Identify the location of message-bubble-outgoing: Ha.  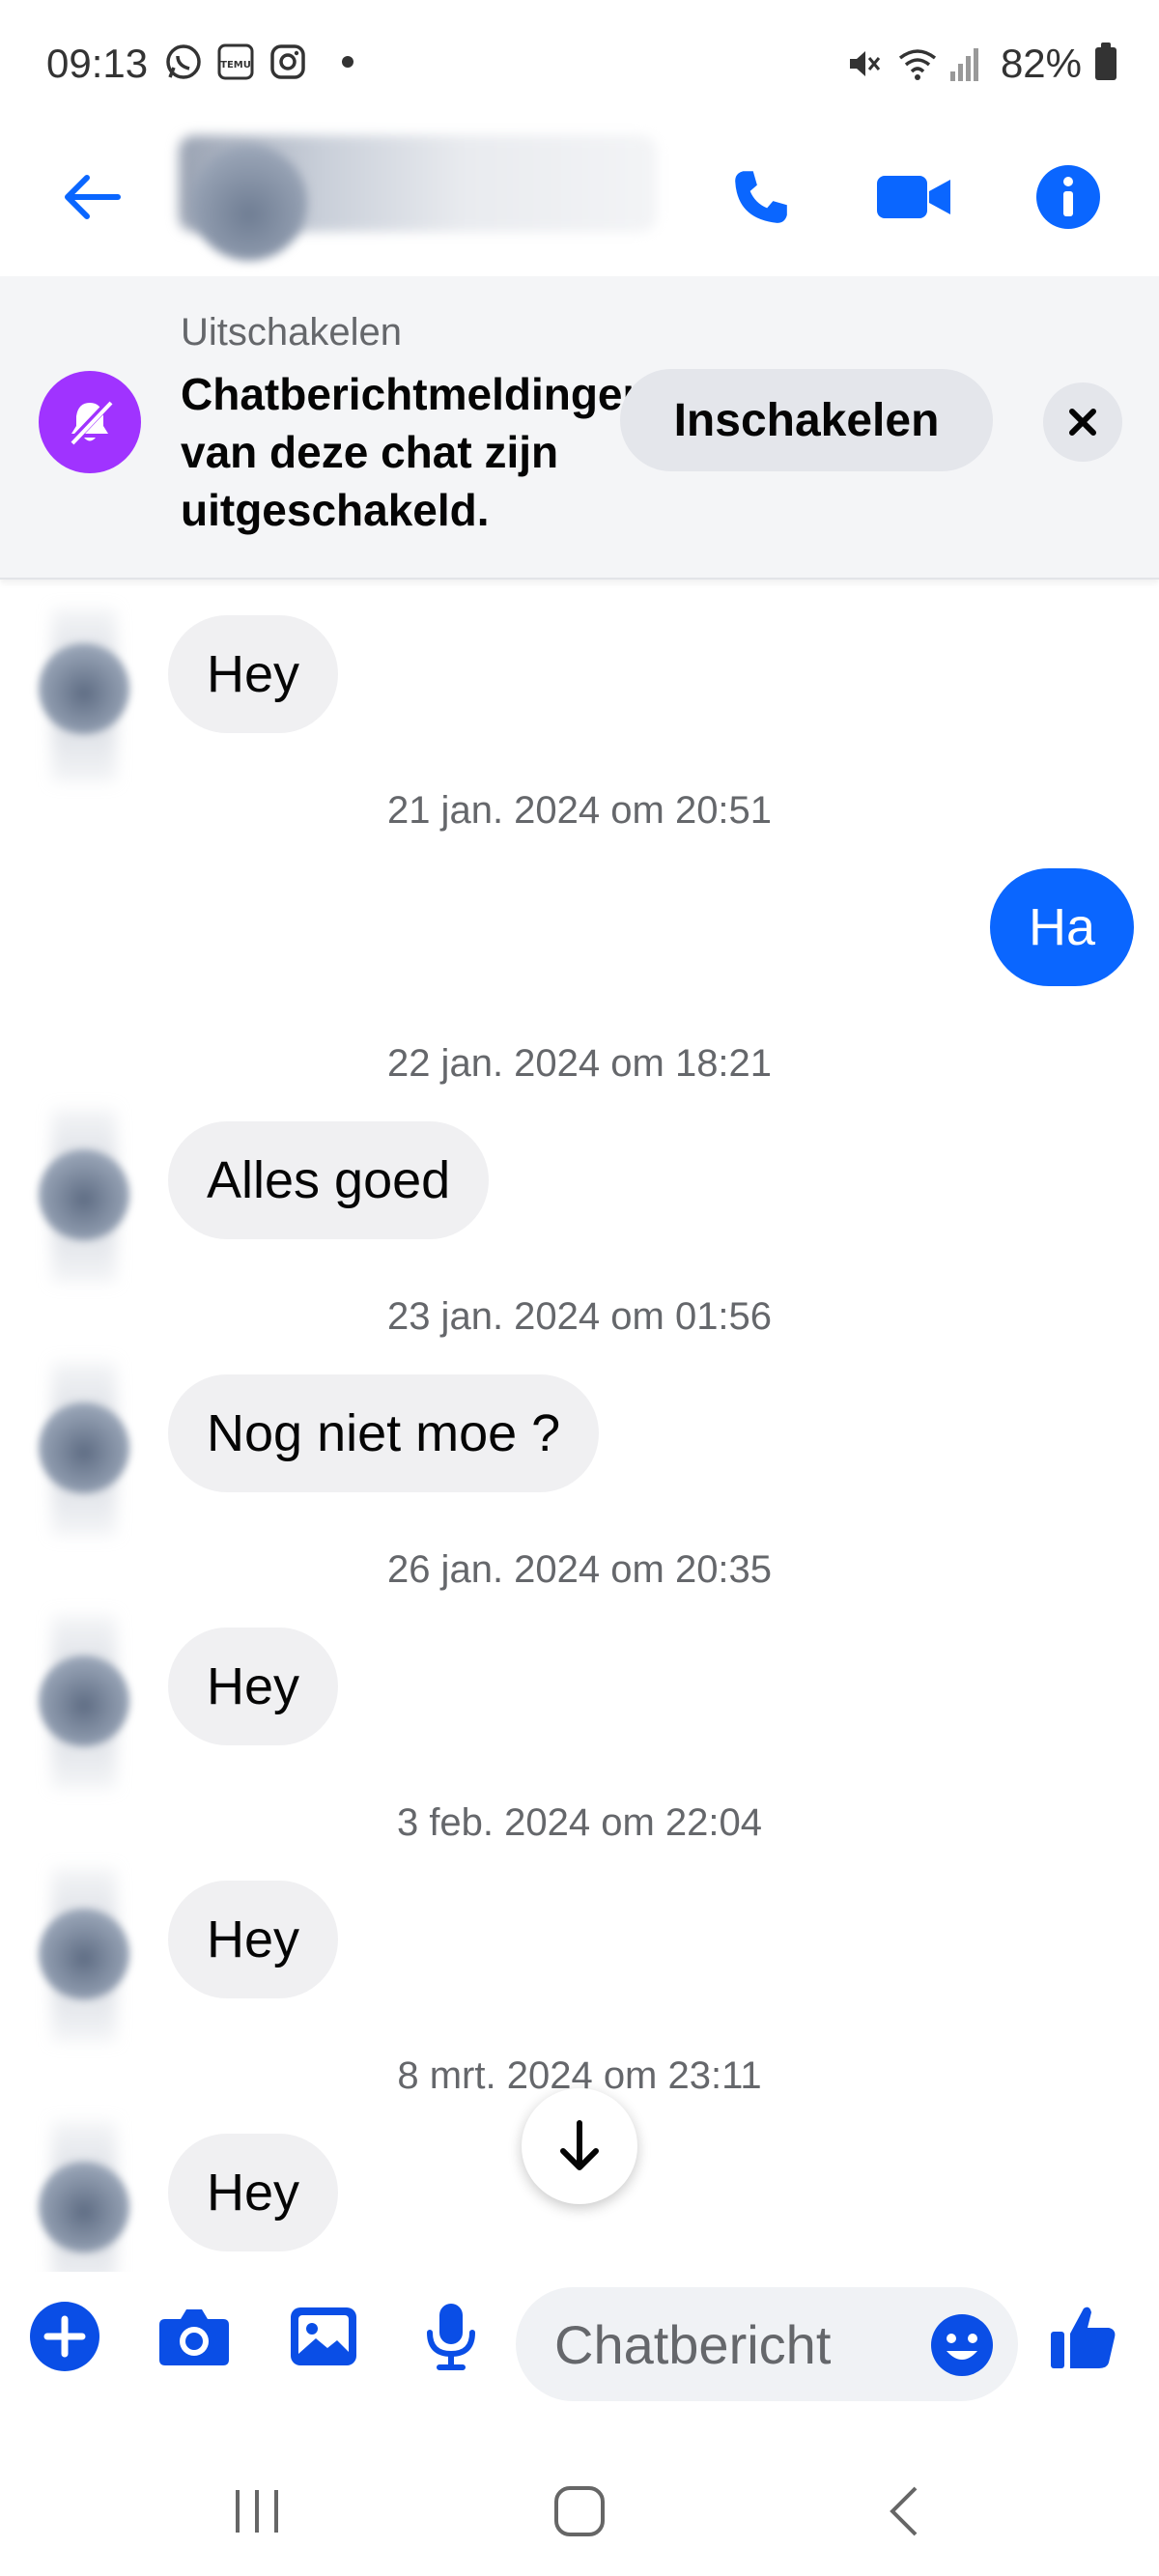
(1061, 927).